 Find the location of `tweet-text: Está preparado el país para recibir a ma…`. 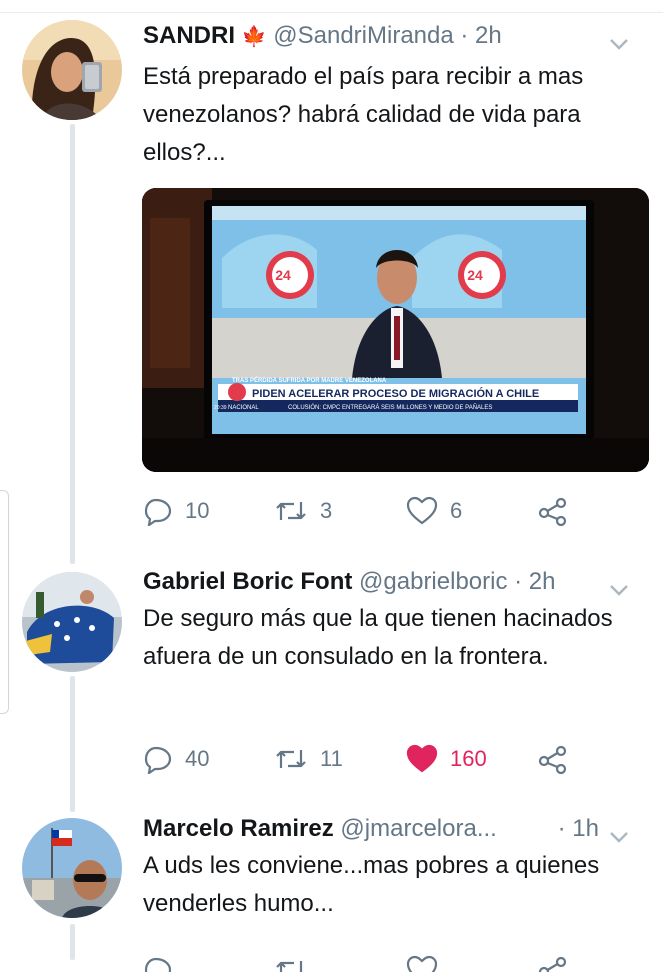

tweet-text: Está preparado el país para recibir a ma… is located at coordinates (363, 114).